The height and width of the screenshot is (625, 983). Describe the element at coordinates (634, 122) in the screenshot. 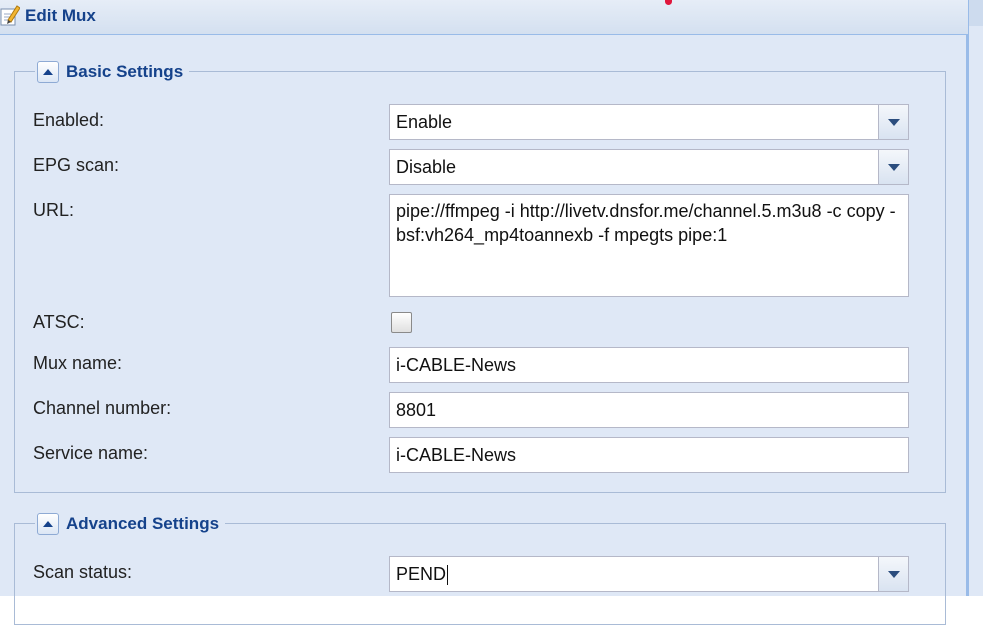

I see `enabled-select: Enable` at that location.